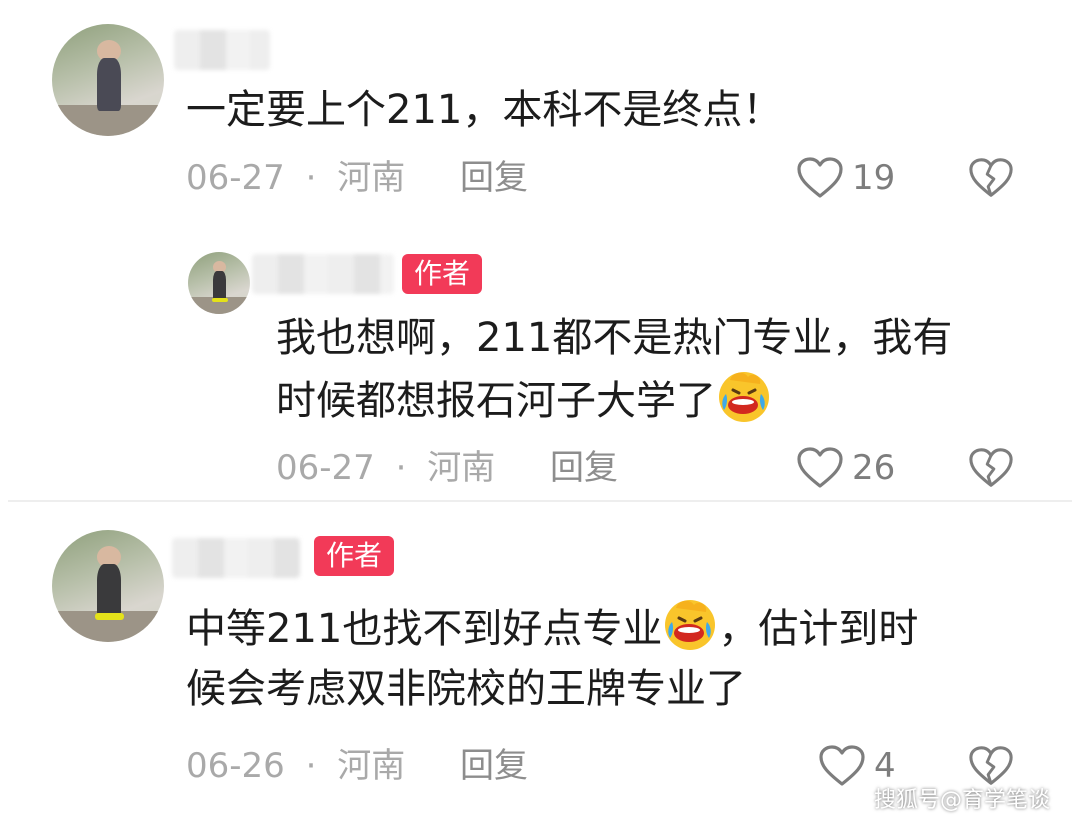  Describe the element at coordinates (235, 766) in the screenshot. I see `comment-date: 06-26` at that location.